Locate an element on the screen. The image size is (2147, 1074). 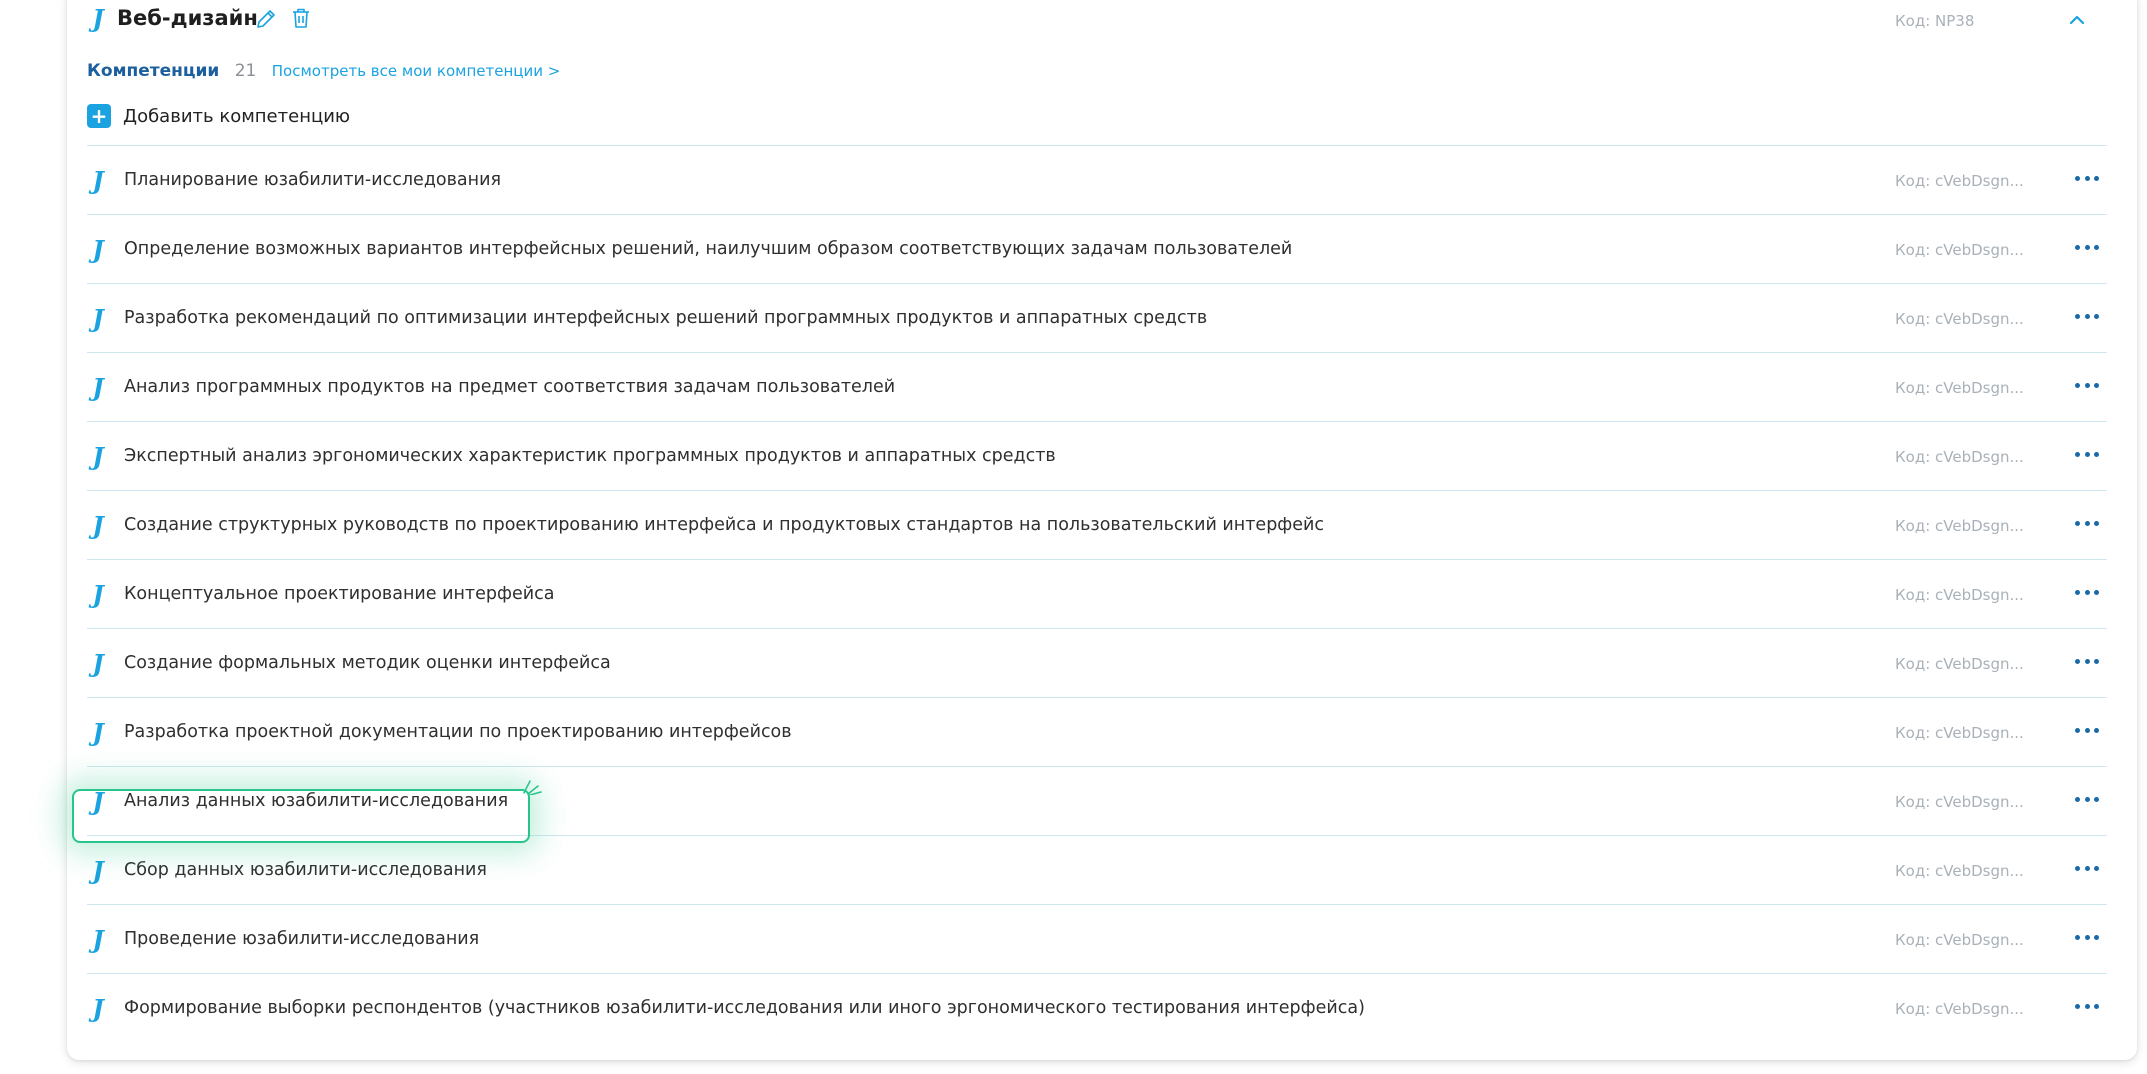
add-competency-label: Добавить компетенцию is located at coordinates (237, 116).